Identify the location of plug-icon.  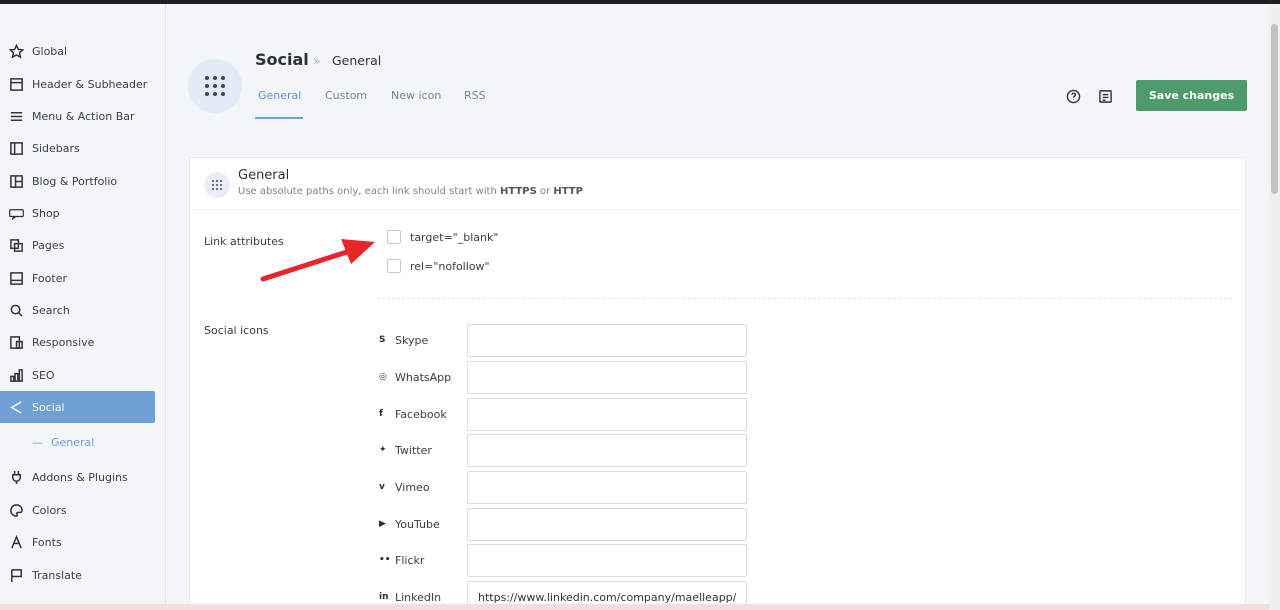
(16, 477).